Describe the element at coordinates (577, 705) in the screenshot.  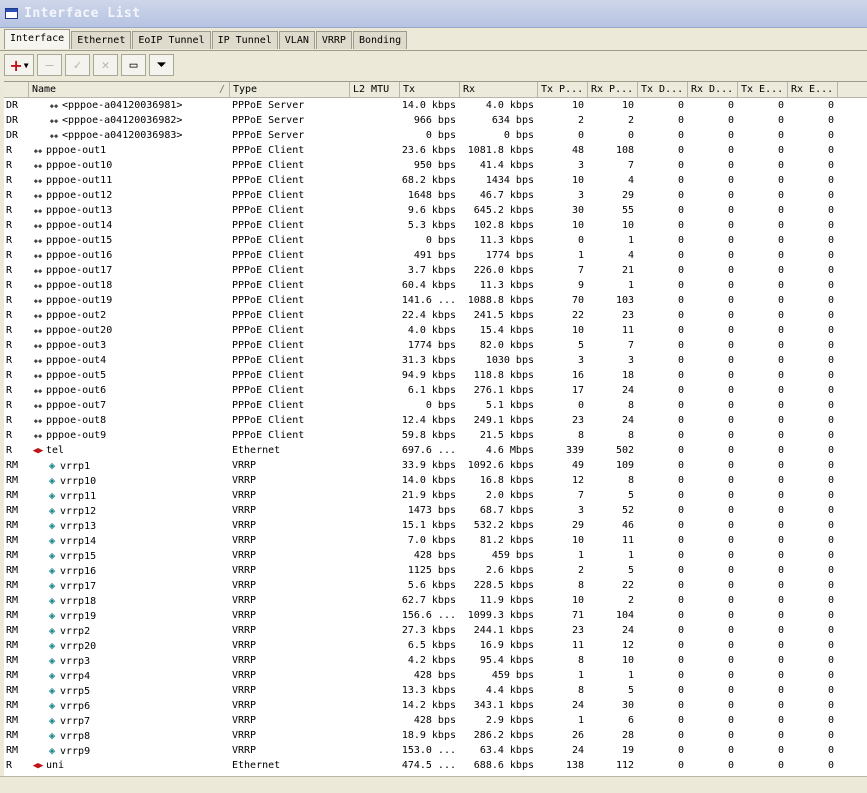
I see `cell-tx-packets: 24` at that location.